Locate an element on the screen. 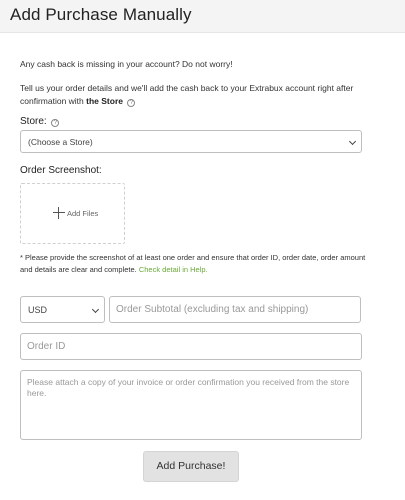 The width and height of the screenshot is (405, 500). help-link: Check detail in Help. is located at coordinates (173, 269).